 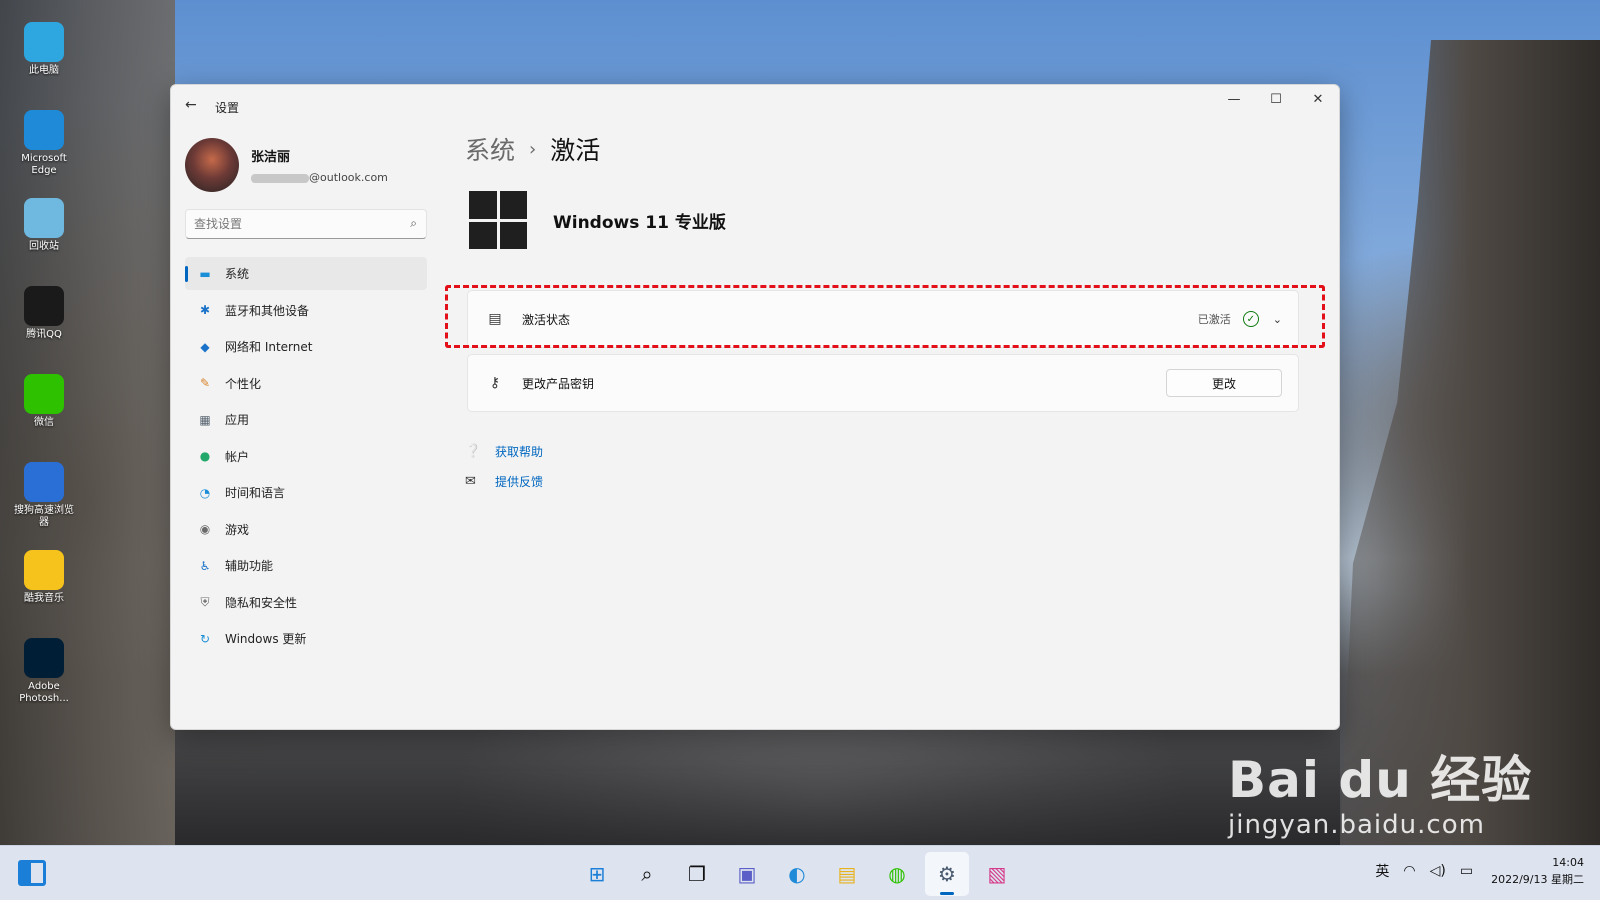 What do you see at coordinates (44, 152) in the screenshot?
I see `desktop-icon: Microsoft Edge` at bounding box center [44, 152].